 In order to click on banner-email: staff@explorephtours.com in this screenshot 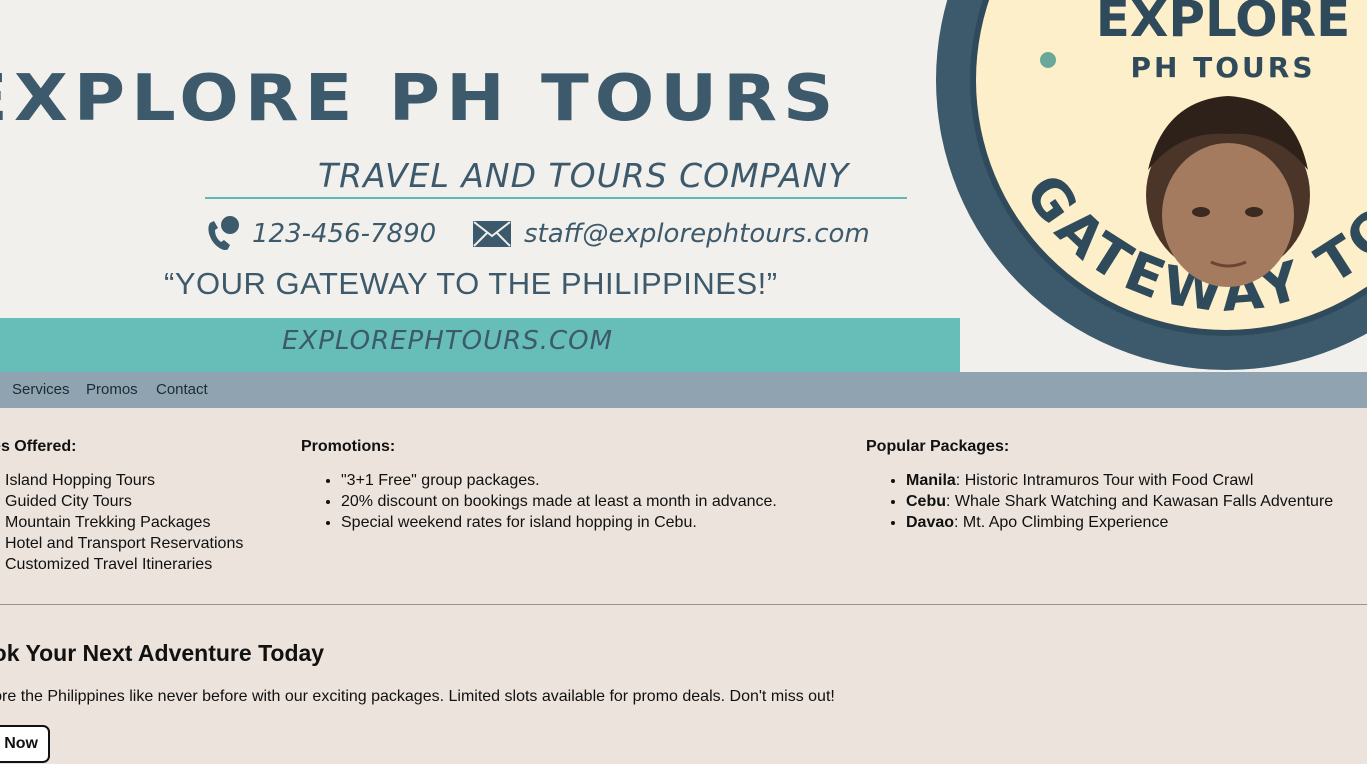, I will do `click(671, 234)`.